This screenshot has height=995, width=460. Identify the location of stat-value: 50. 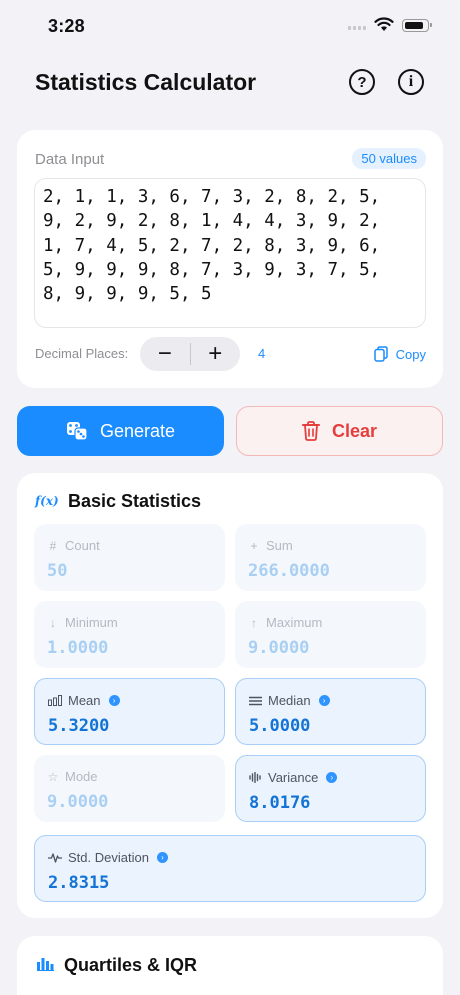
(57, 571).